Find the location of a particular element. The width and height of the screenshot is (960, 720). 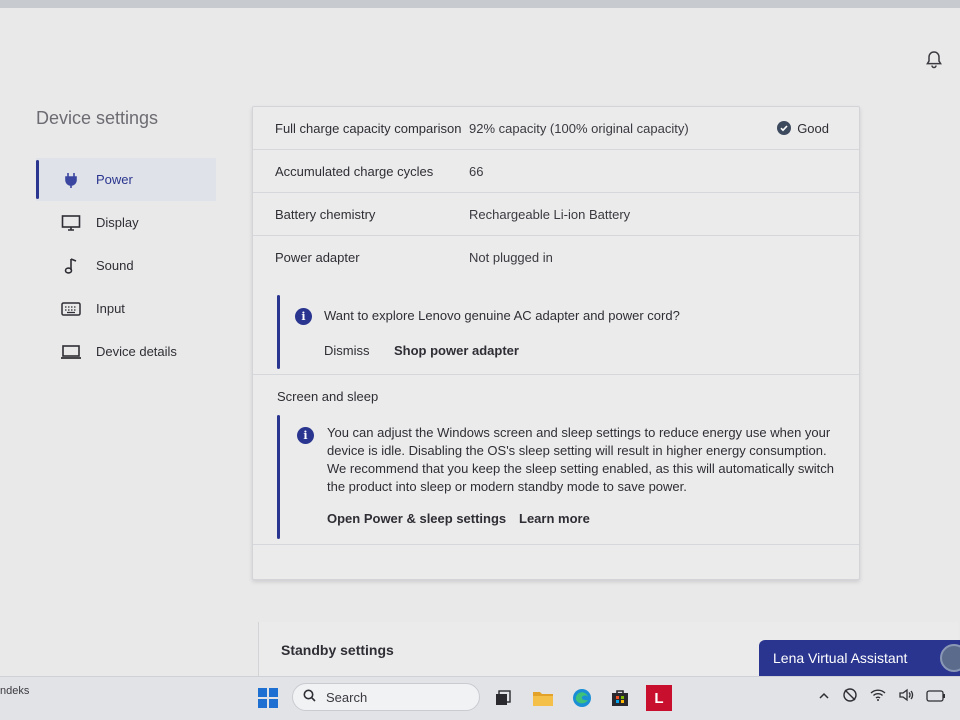

open-power-sleep-settings-link: Open Power & sleep settings is located at coordinates (416, 518).